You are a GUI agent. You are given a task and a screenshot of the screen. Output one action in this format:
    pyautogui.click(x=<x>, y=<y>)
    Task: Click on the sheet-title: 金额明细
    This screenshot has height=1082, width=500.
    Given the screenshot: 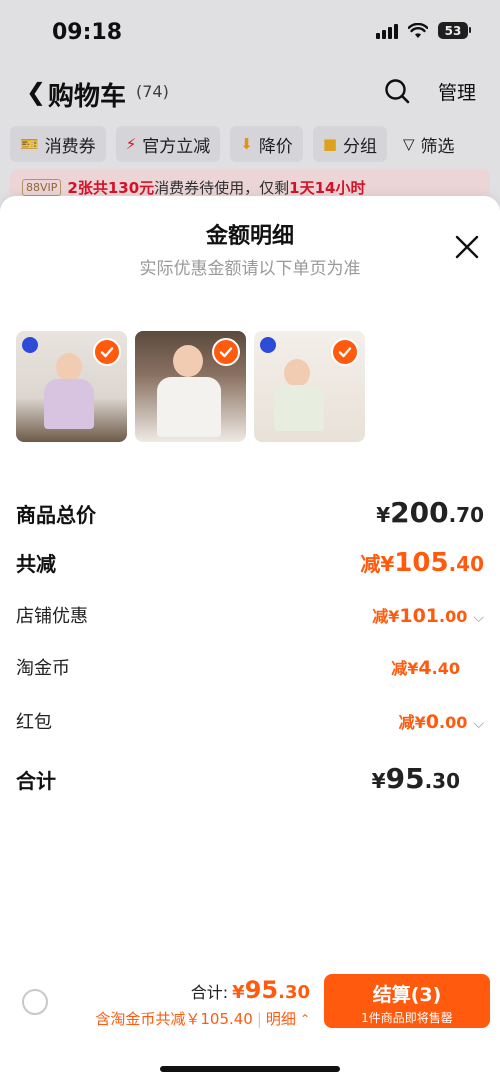 What is the action you would take?
    pyautogui.click(x=249, y=236)
    